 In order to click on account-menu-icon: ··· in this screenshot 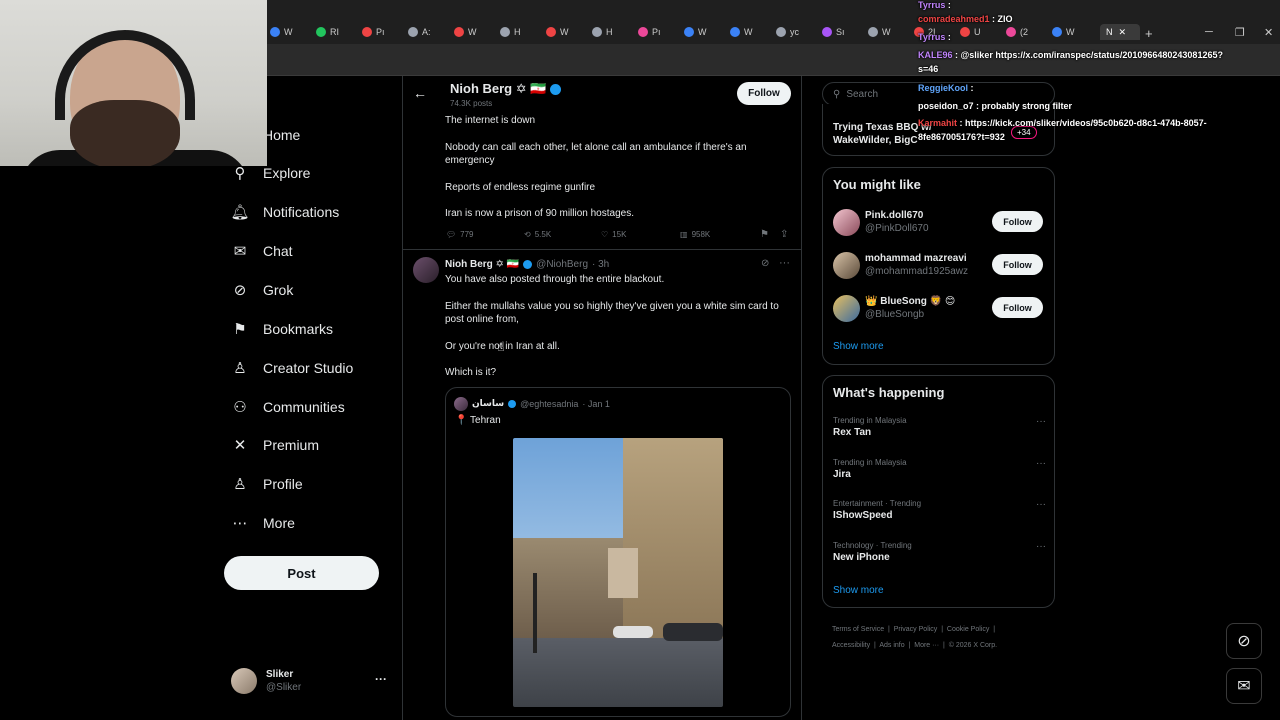, I will do `click(381, 679)`.